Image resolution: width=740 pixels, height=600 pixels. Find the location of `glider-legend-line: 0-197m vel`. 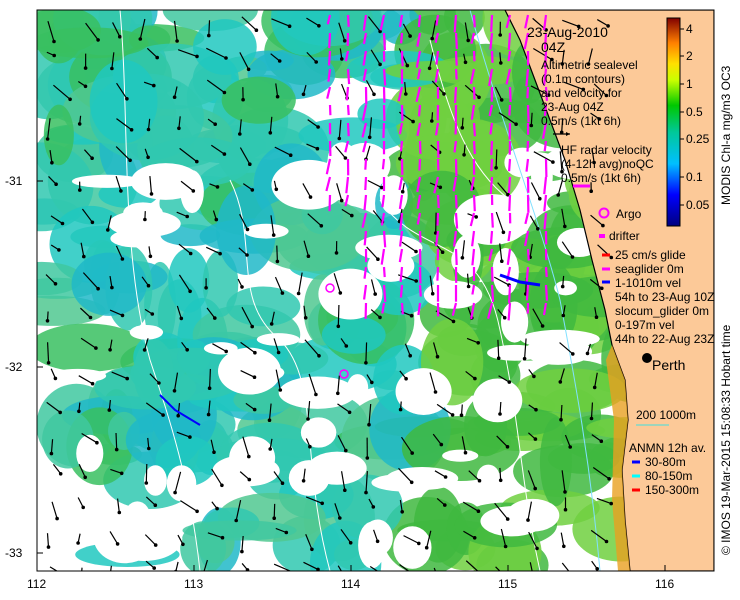

glider-legend-line: 0-197m vel is located at coordinates (644, 325).